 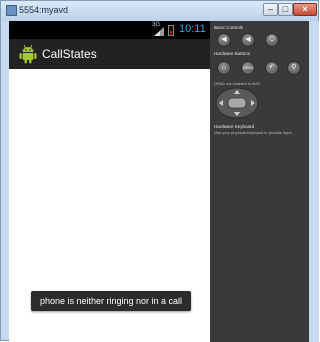 I want to click on home-button: ⌂, so click(x=224, y=68).